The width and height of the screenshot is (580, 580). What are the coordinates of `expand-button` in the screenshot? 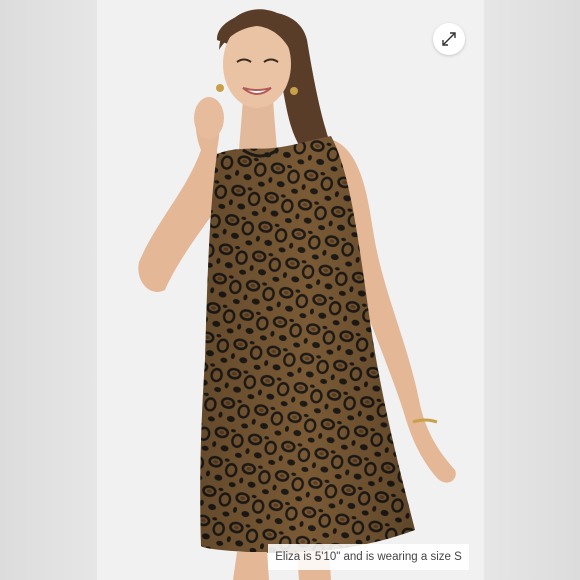 It's located at (449, 39).